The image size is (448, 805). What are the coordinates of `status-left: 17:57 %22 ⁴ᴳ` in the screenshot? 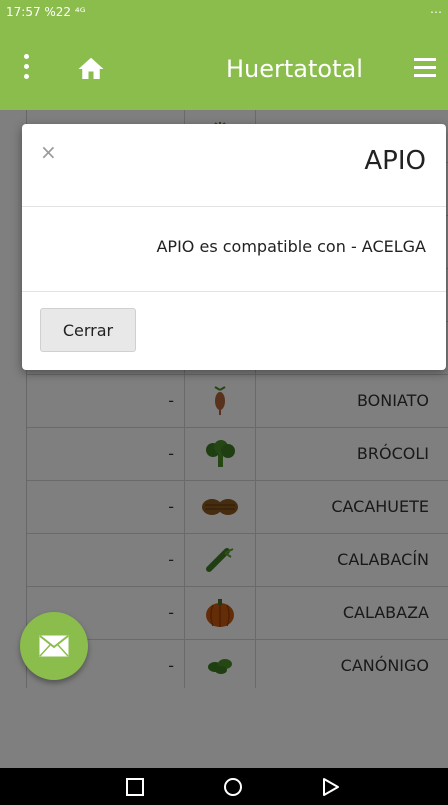 It's located at (46, 12).